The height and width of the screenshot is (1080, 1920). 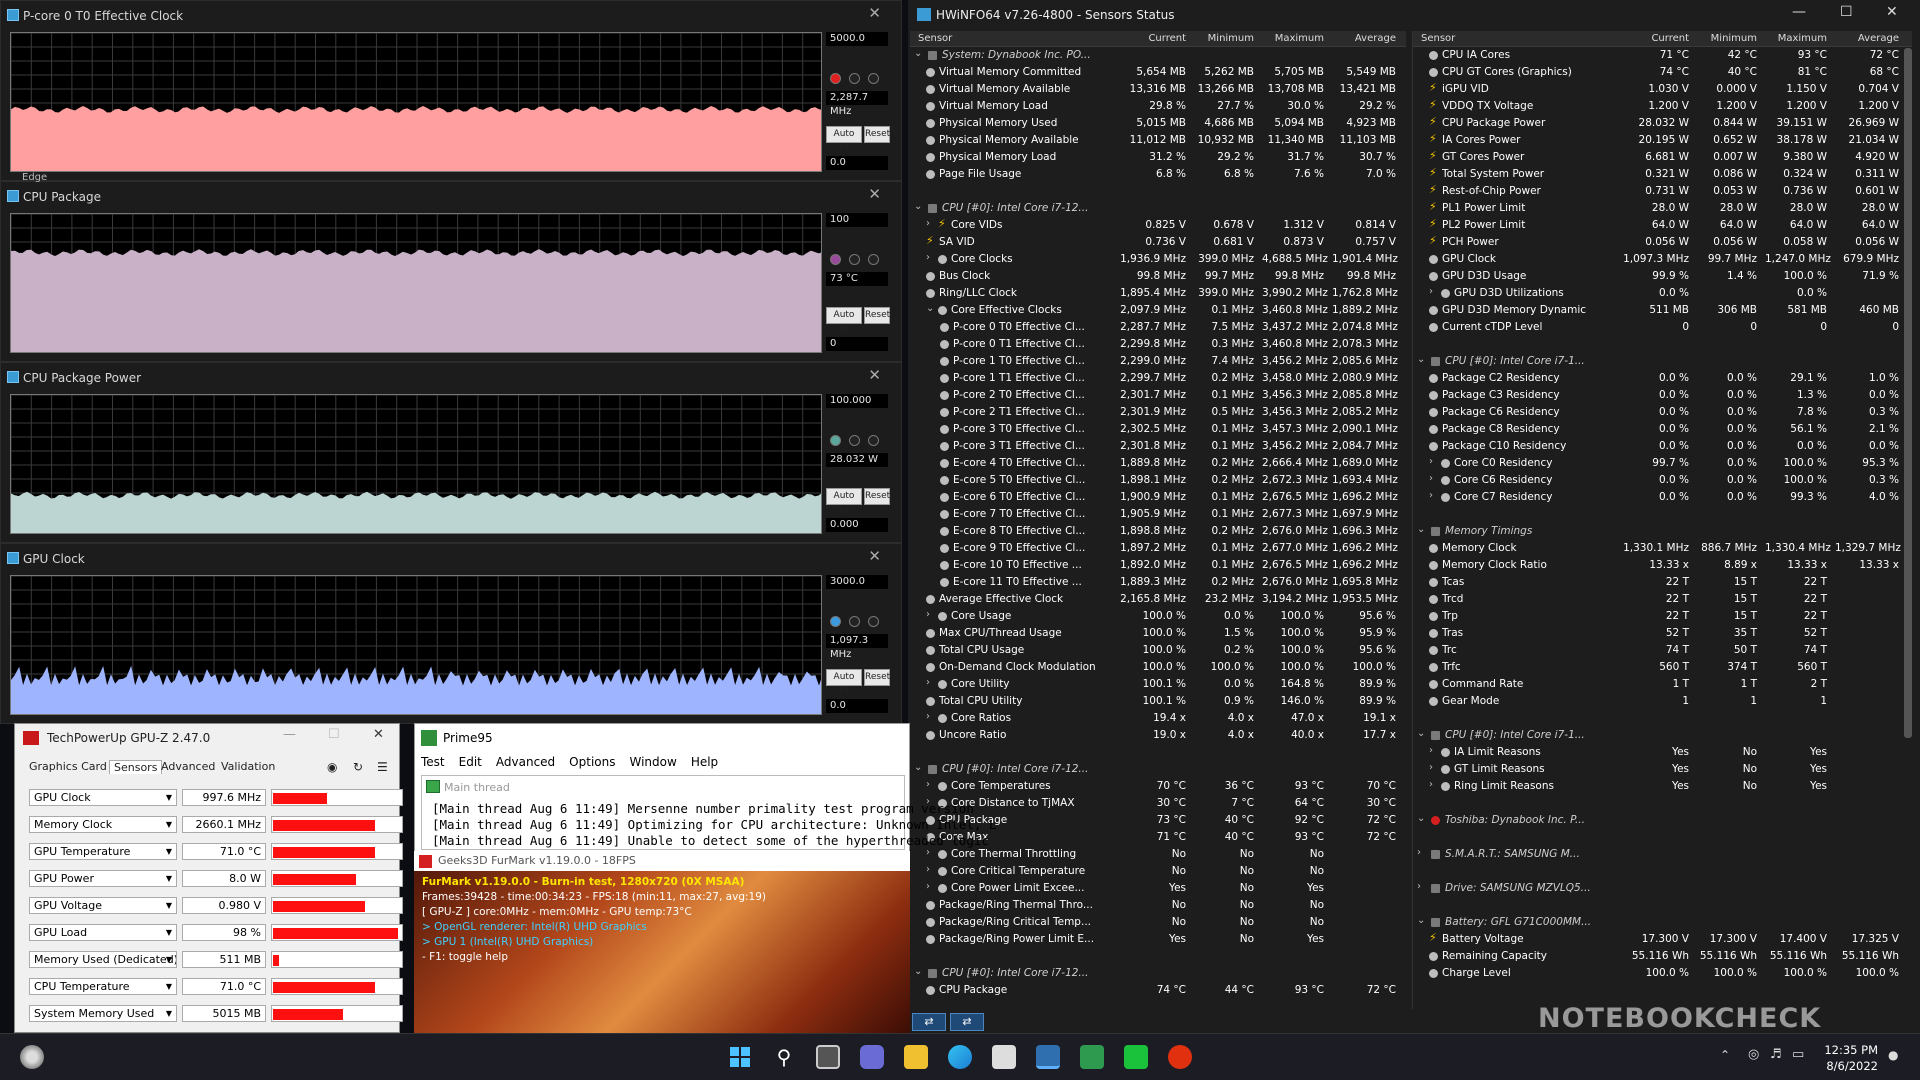 I want to click on battery-icon: ▭, so click(x=1798, y=1054).